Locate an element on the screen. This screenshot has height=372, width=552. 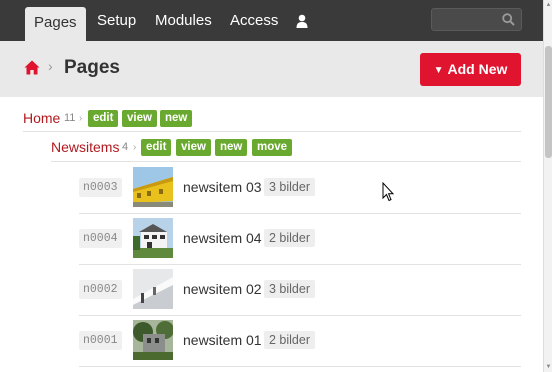
tree-newsitems-link: Newsitems is located at coordinates (85, 147).